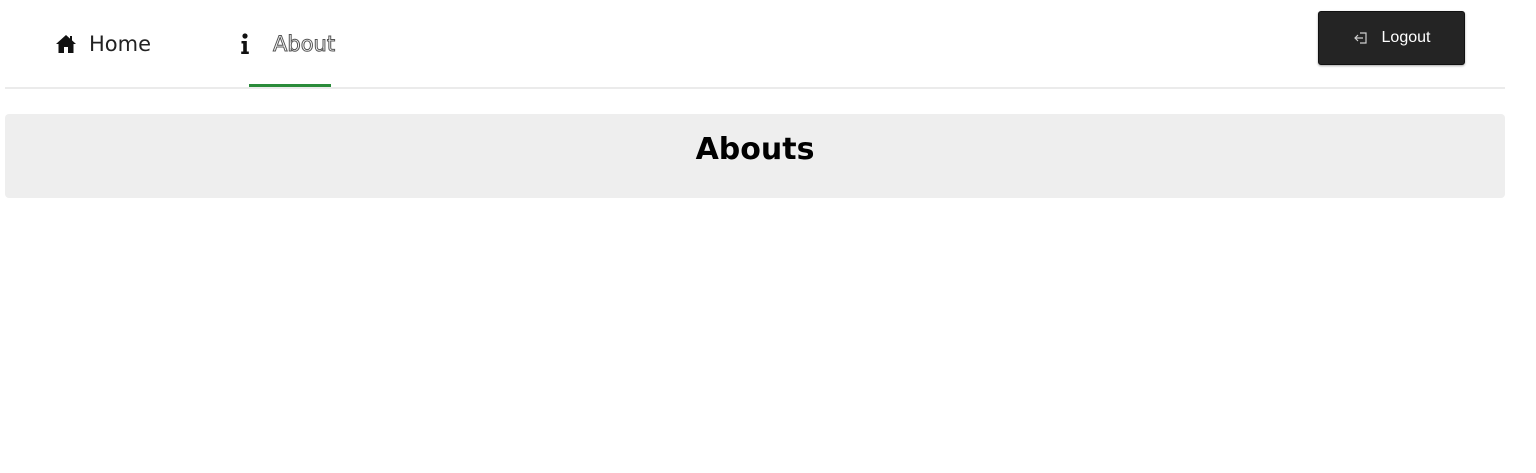 The image size is (1536, 473). I want to click on logout-button: Logout, so click(1391, 38).